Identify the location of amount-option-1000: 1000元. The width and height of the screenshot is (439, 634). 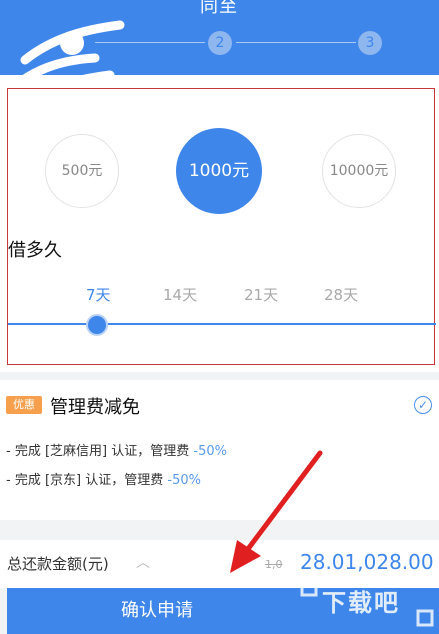
(219, 171).